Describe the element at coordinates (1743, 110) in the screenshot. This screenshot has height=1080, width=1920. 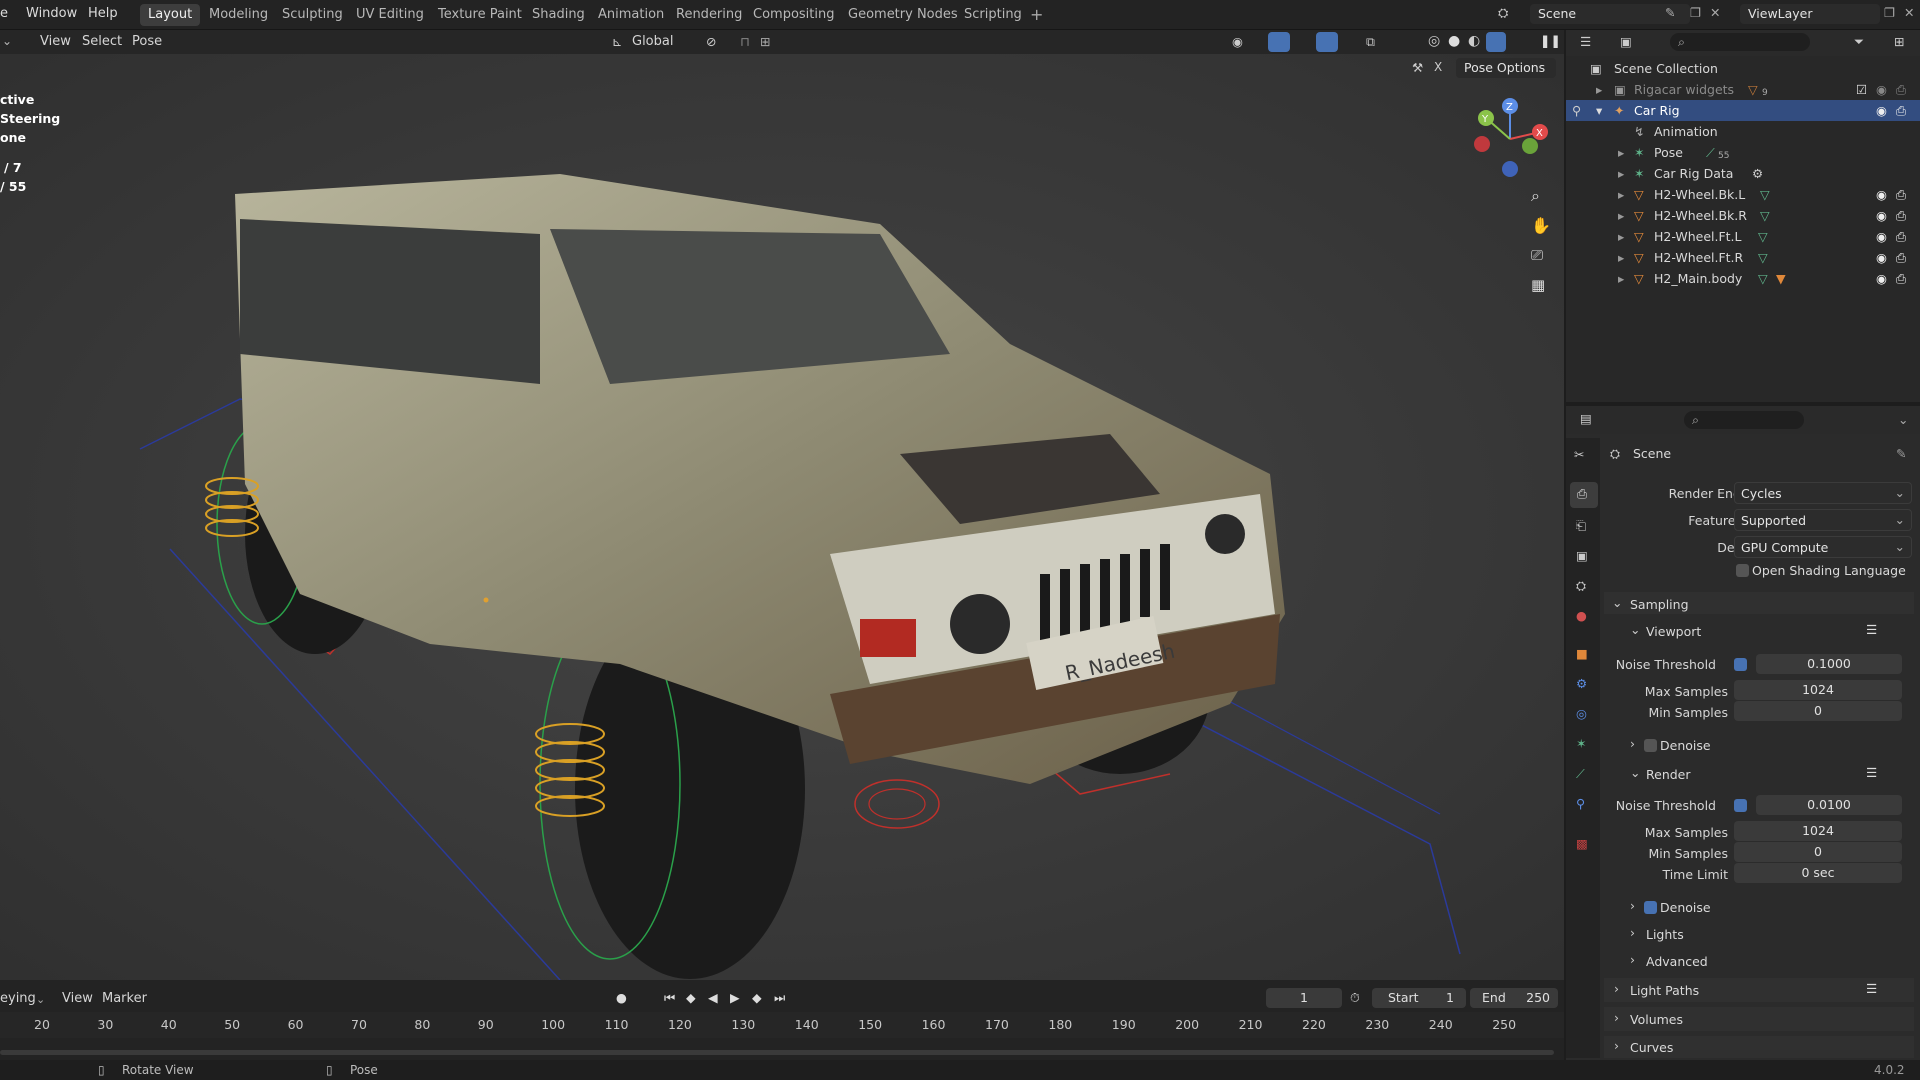
I see `outliner-item-car-rig: ⚲ ▾ ✦ Car Rig ◉ ⎙` at that location.